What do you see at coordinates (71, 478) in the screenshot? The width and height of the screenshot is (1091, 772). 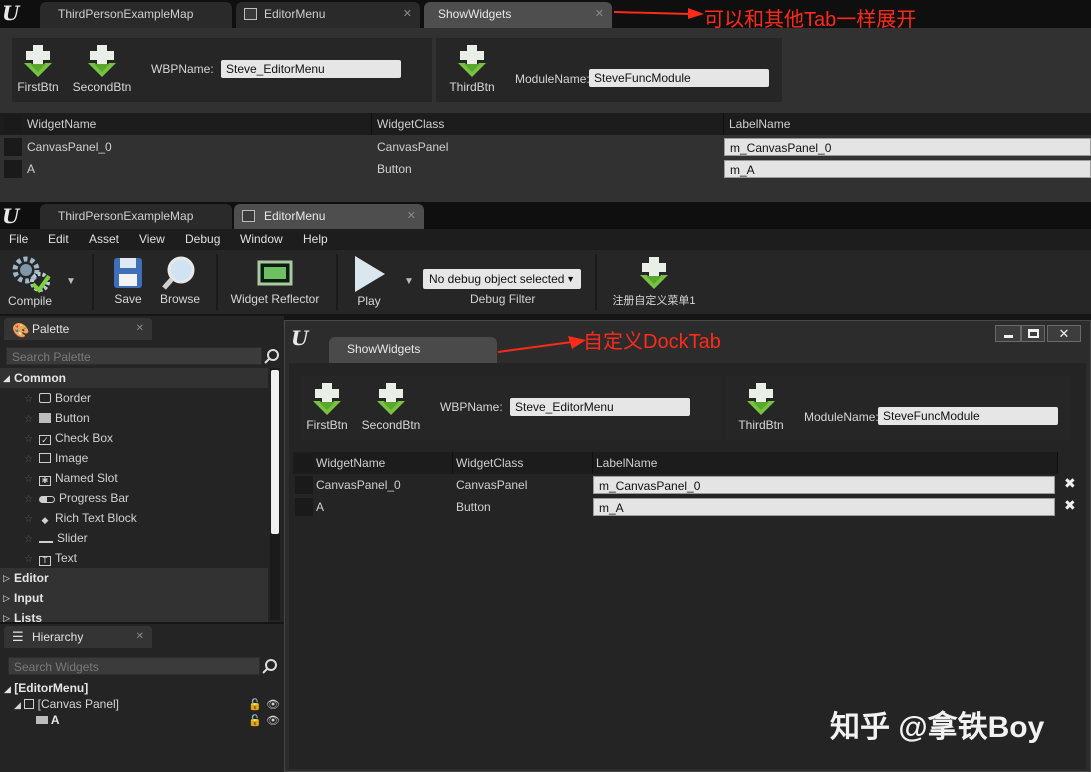 I see `palette-item-named-slot: ☆ ✱ Named Slot` at bounding box center [71, 478].